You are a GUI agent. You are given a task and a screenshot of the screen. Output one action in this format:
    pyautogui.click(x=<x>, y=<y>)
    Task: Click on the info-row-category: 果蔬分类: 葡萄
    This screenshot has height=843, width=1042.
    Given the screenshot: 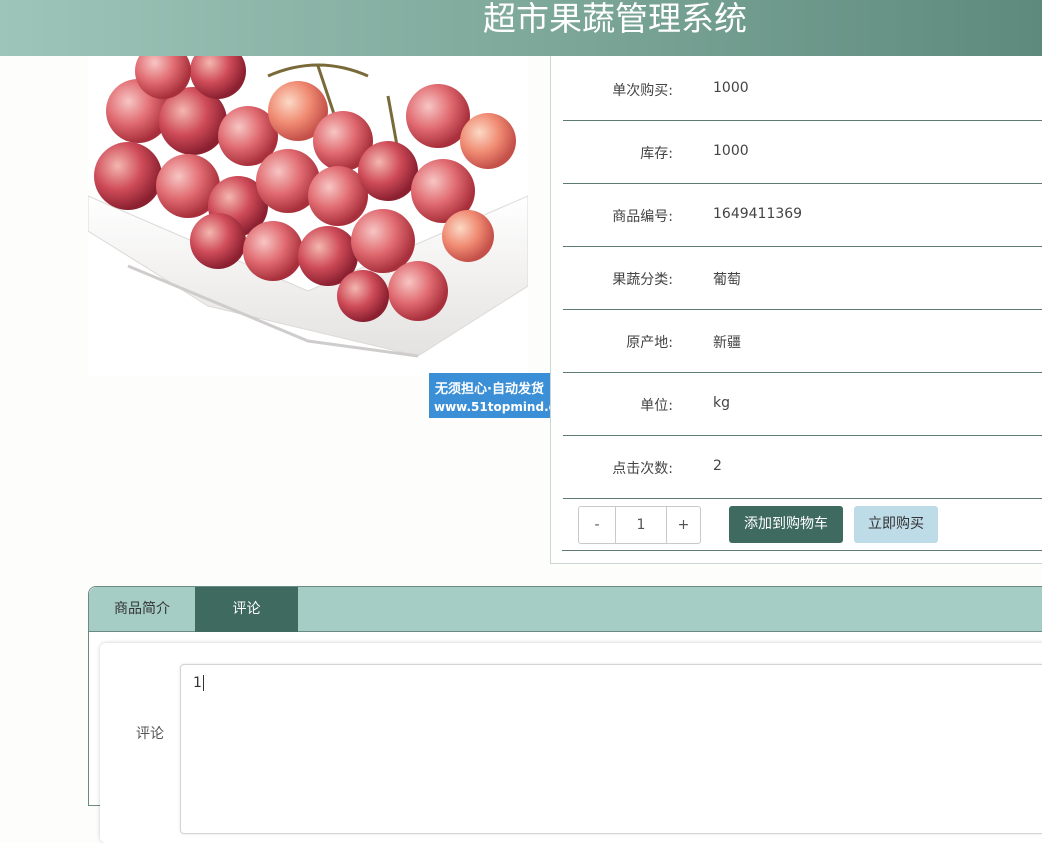 What is the action you would take?
    pyautogui.click(x=802, y=278)
    